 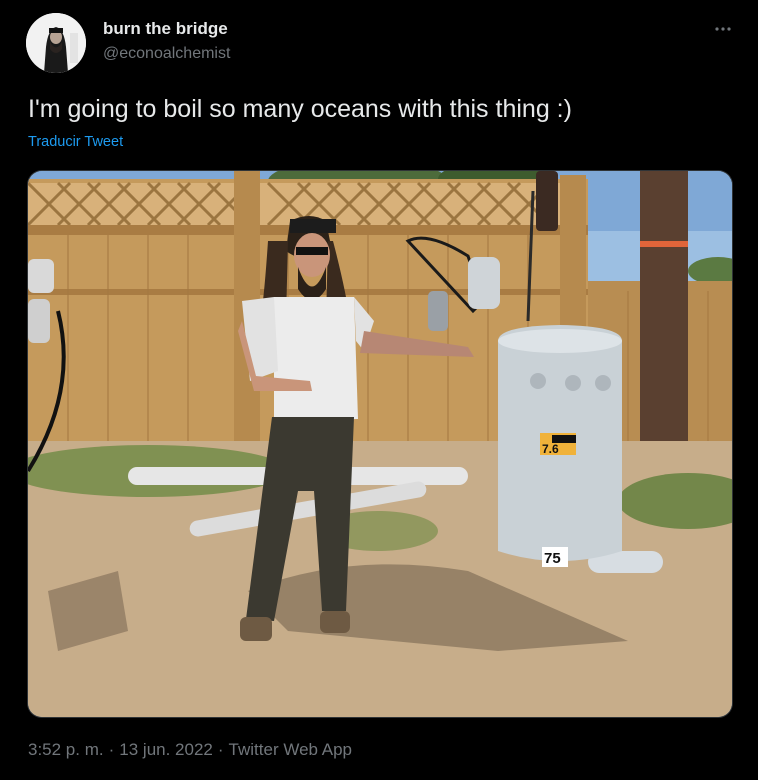 What do you see at coordinates (66, 749) in the screenshot?
I see `tweet-time: 3:52 p. m.` at bounding box center [66, 749].